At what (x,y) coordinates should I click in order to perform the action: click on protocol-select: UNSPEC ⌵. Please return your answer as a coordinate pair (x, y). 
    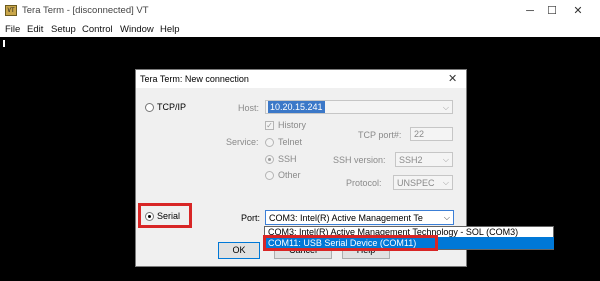
    Looking at the image, I should click on (423, 182).